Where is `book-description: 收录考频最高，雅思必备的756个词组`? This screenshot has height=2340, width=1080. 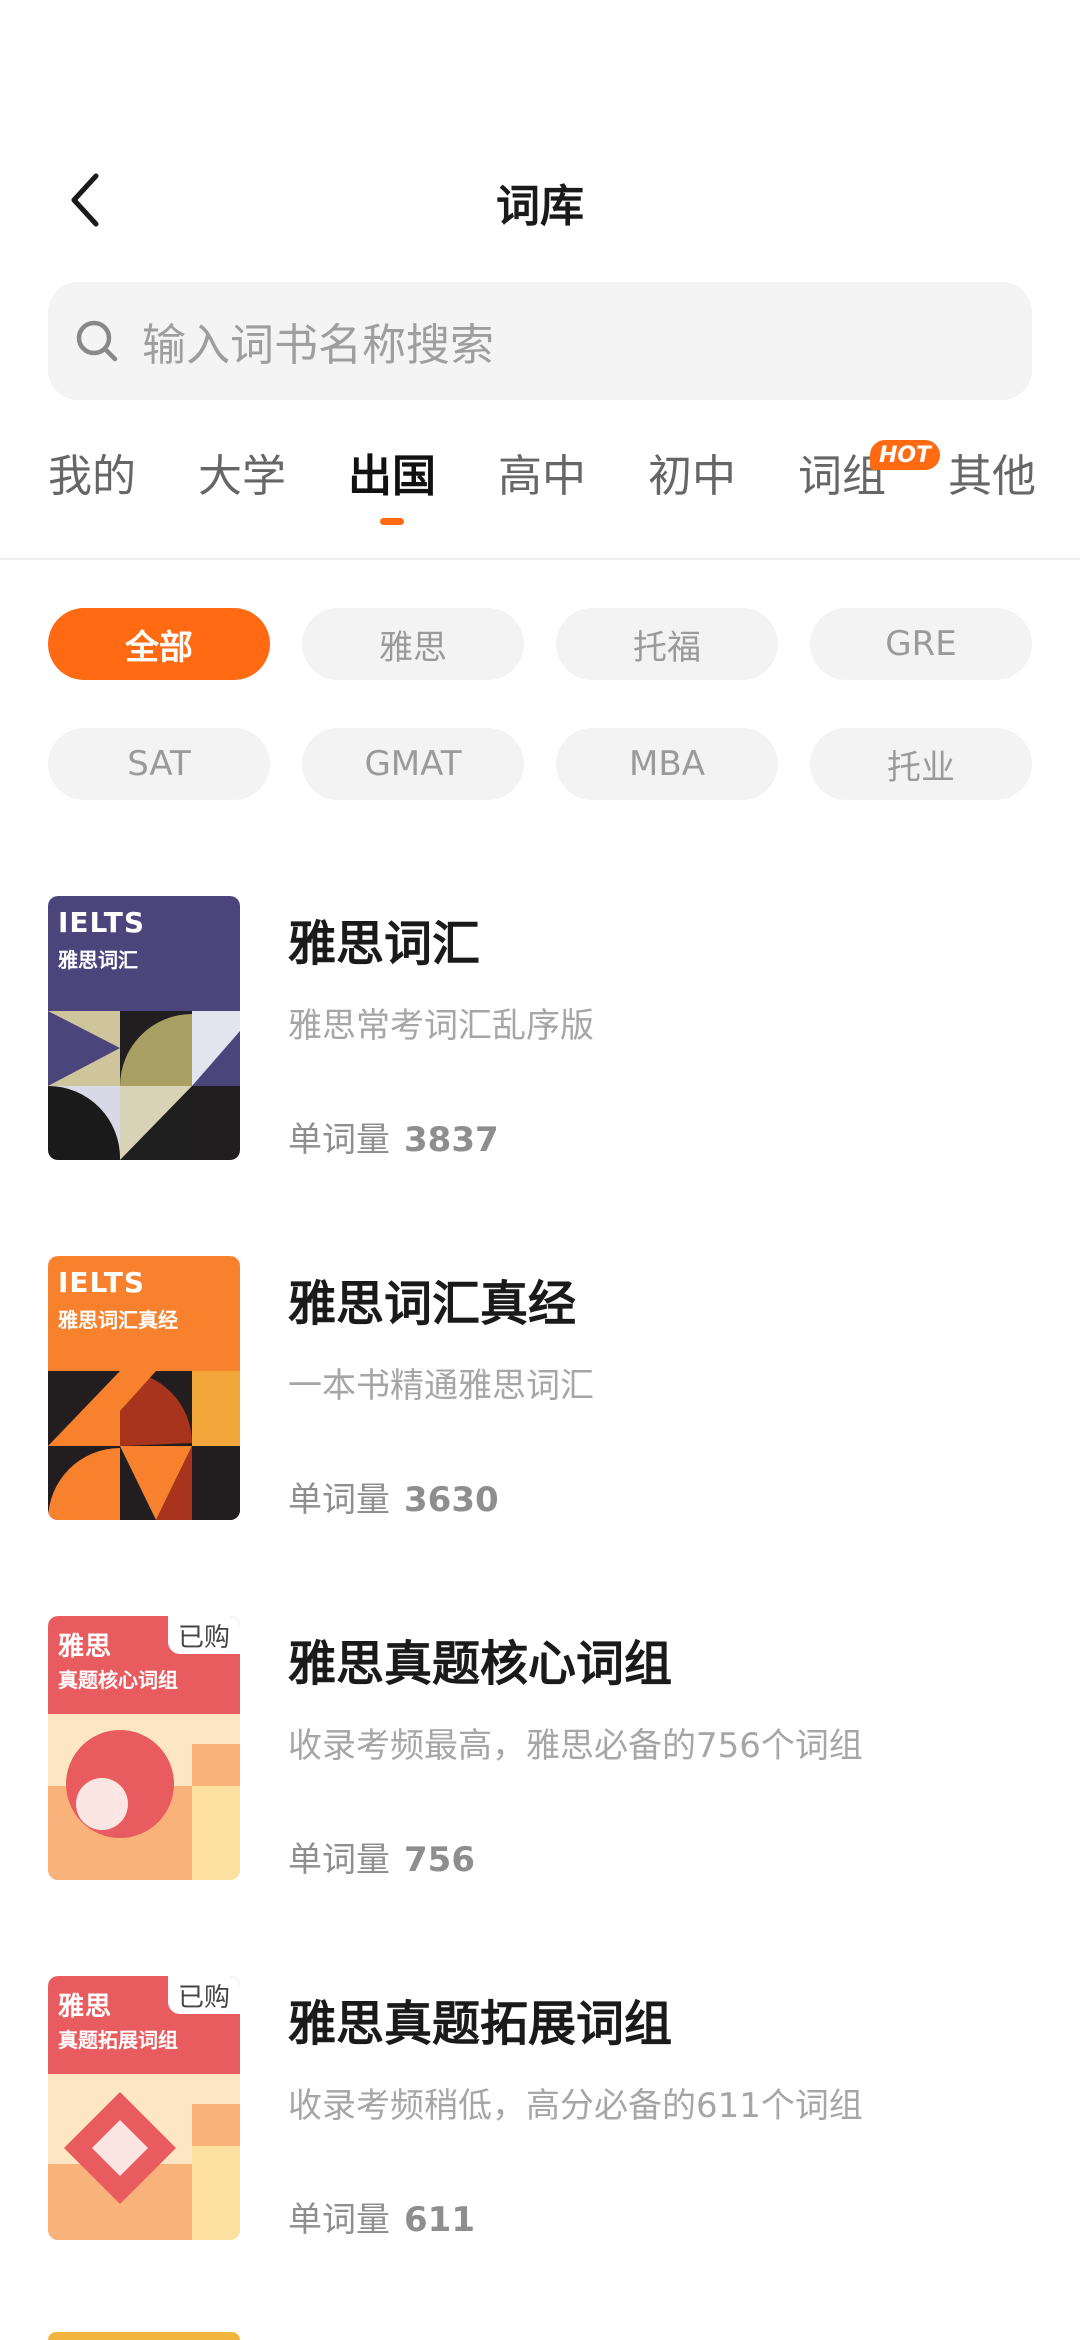
book-description: 收录考频最高，雅思必备的756个词组 is located at coordinates (575, 1746).